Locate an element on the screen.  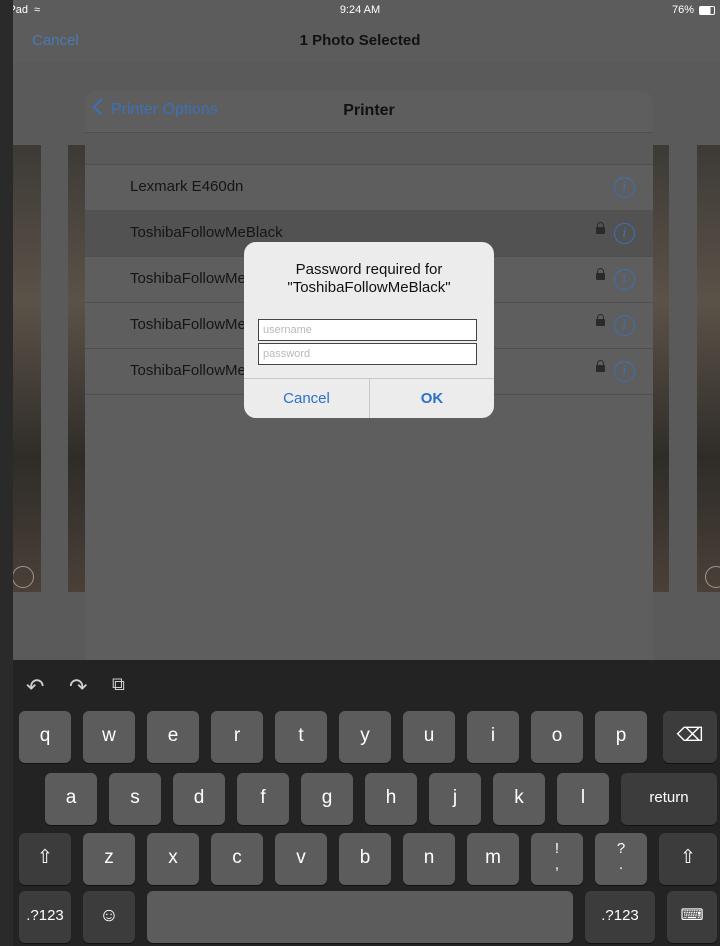
top-navigation-bar: Cancel 1 Photo Selected is located at coordinates (360, 41).